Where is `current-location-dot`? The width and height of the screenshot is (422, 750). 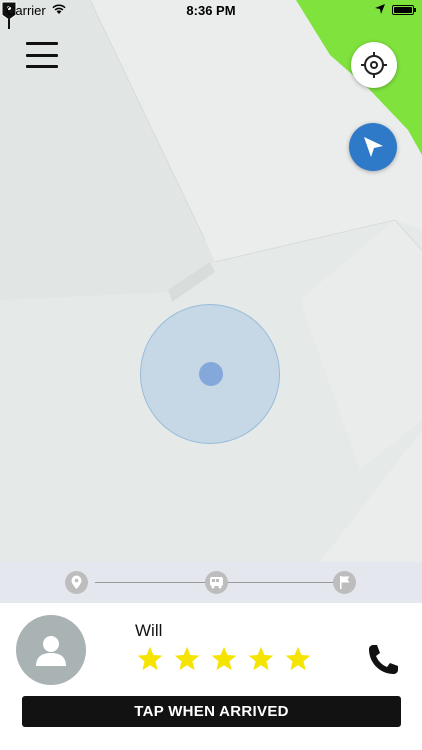
current-location-dot is located at coordinates (211, 374).